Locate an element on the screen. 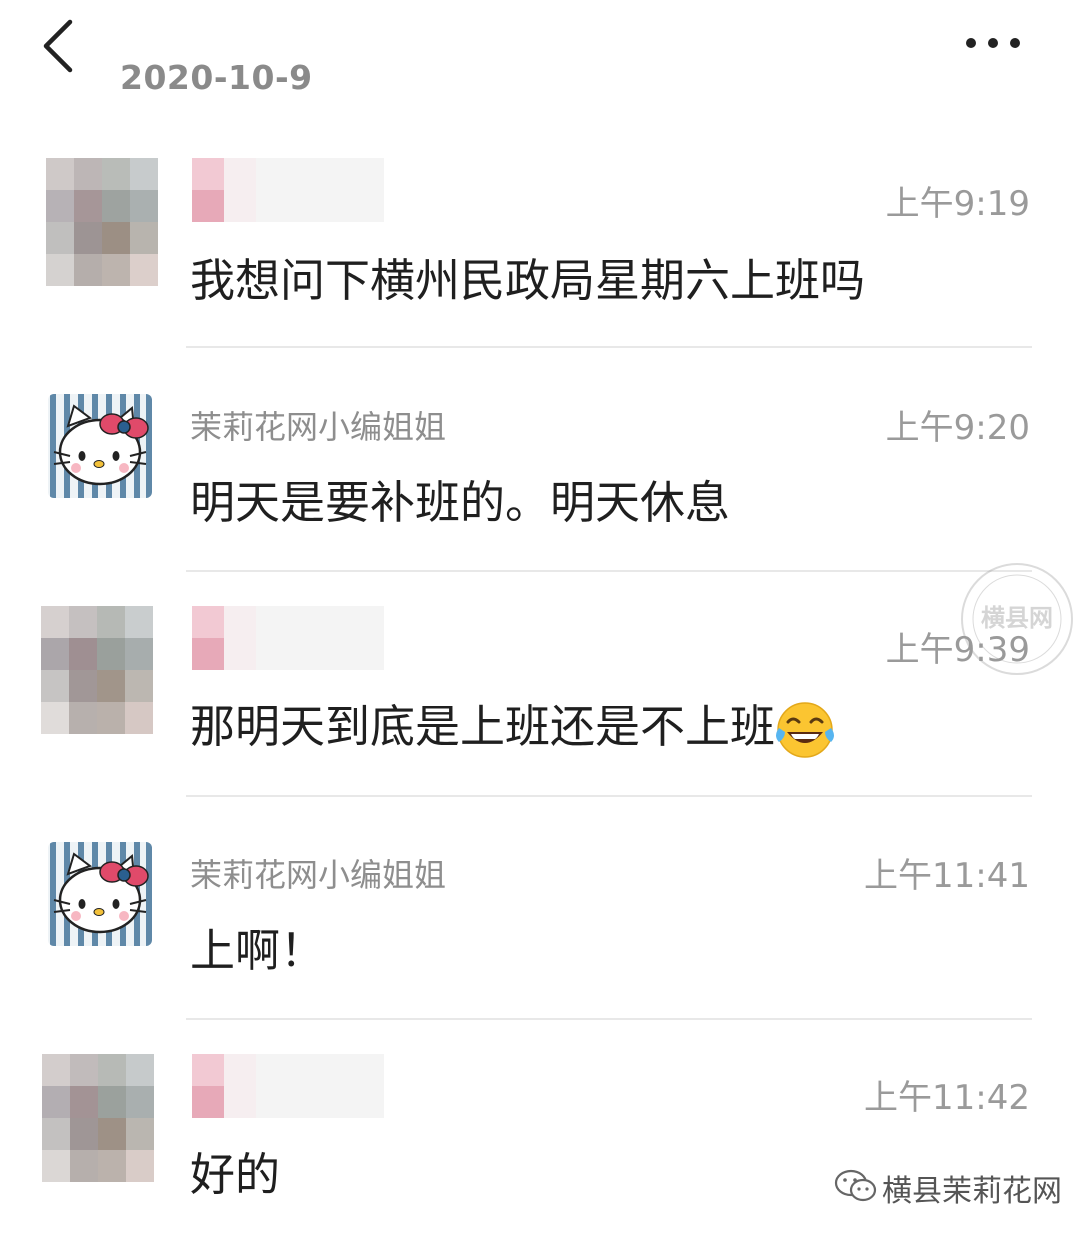 The height and width of the screenshot is (1234, 1080). chevron-left-icon is located at coordinates (60, 46).